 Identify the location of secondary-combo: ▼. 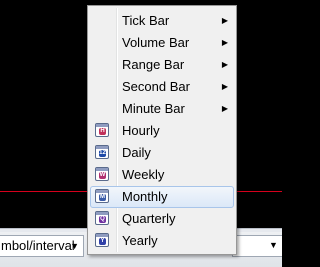
(257, 246).